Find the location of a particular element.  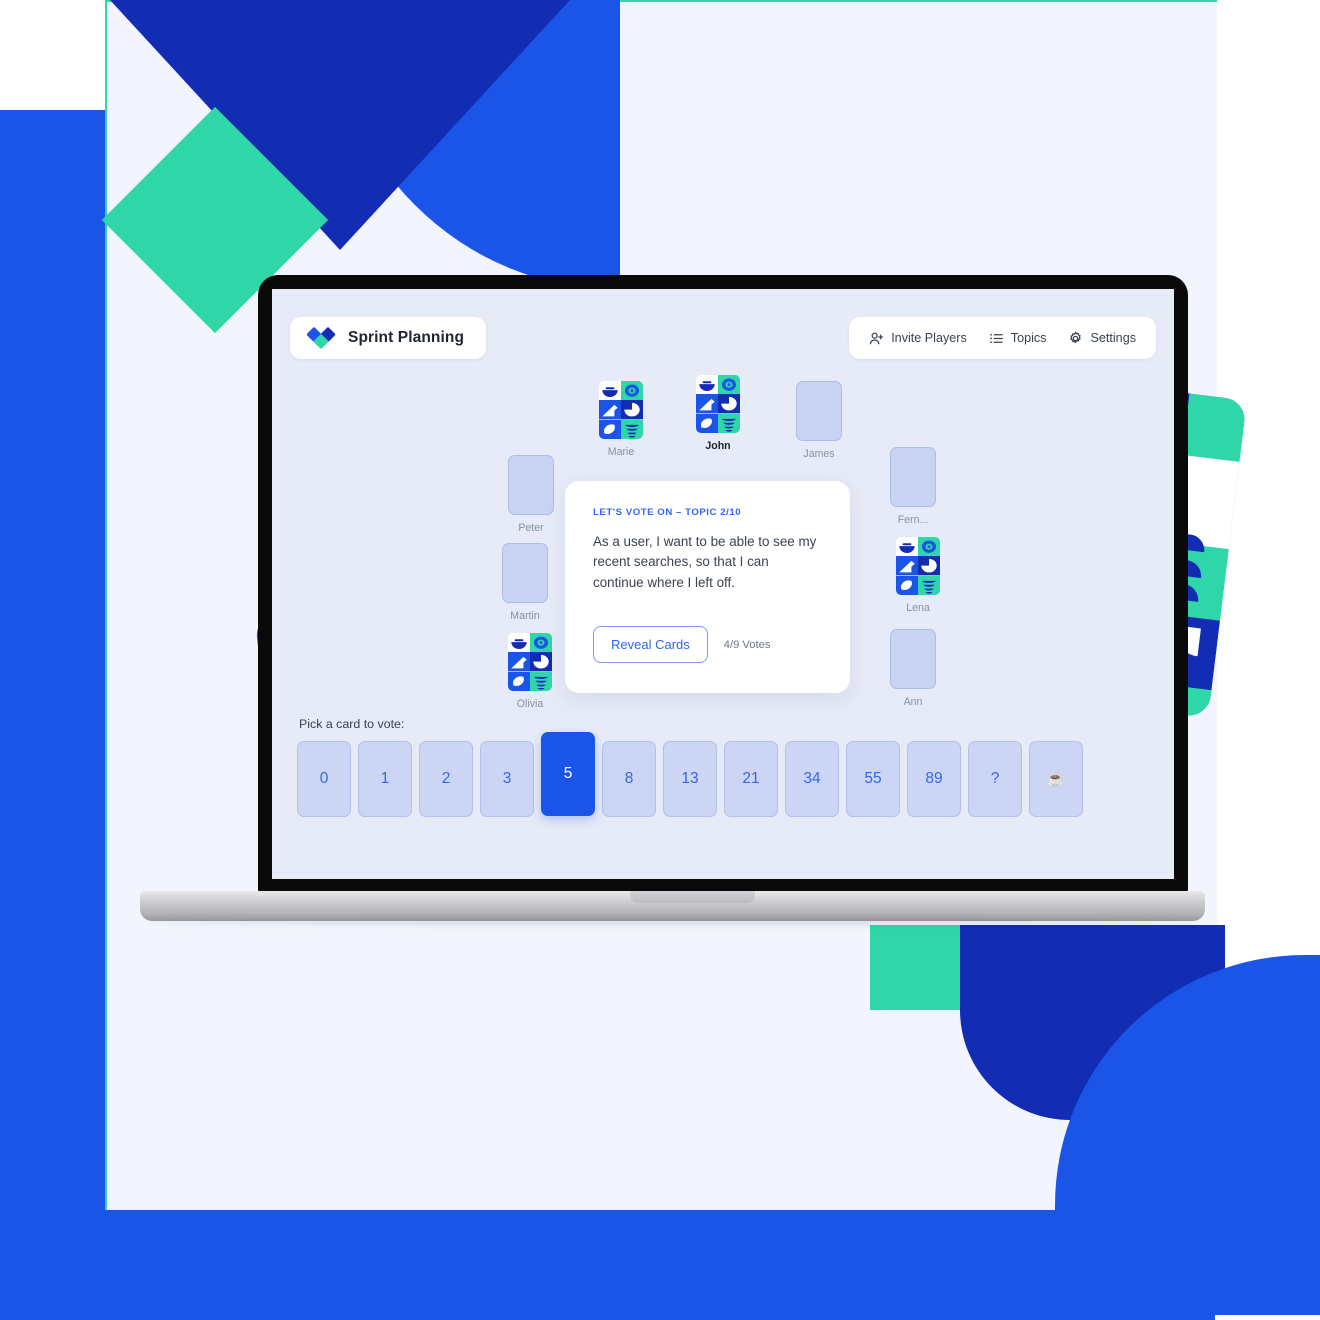

vote-card-21: 21 is located at coordinates (751, 779).